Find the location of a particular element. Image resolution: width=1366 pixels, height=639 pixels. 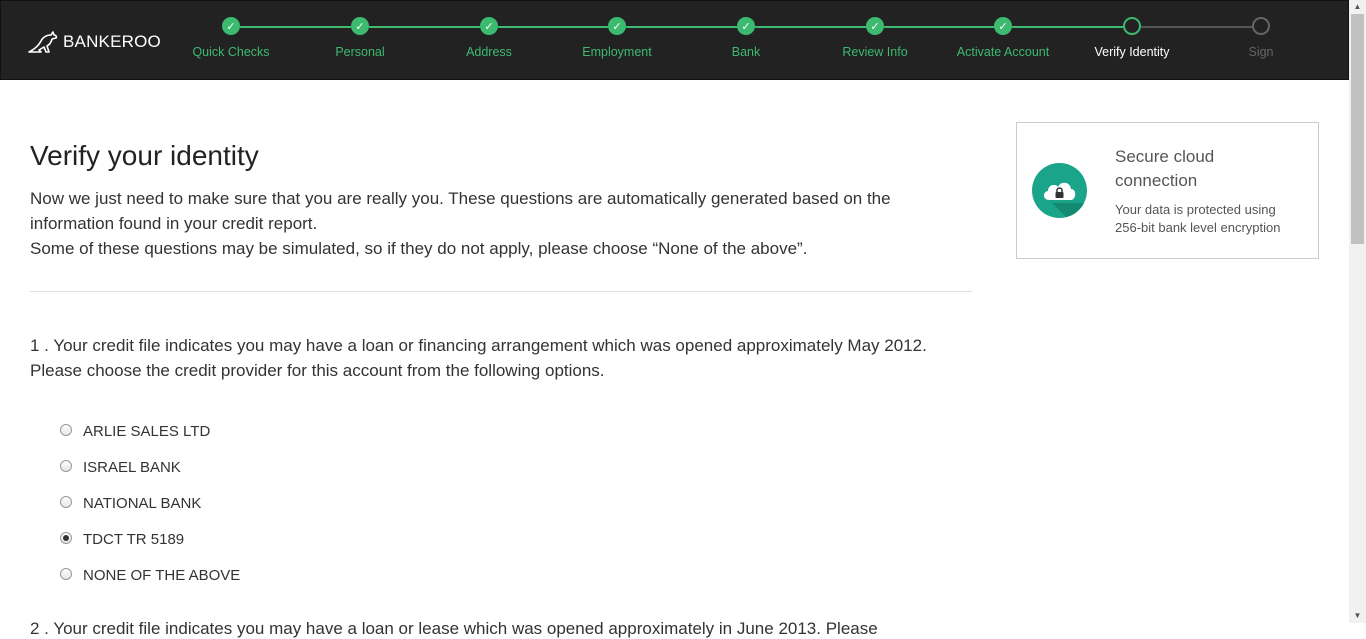

step-label: Sign is located at coordinates (1261, 52).